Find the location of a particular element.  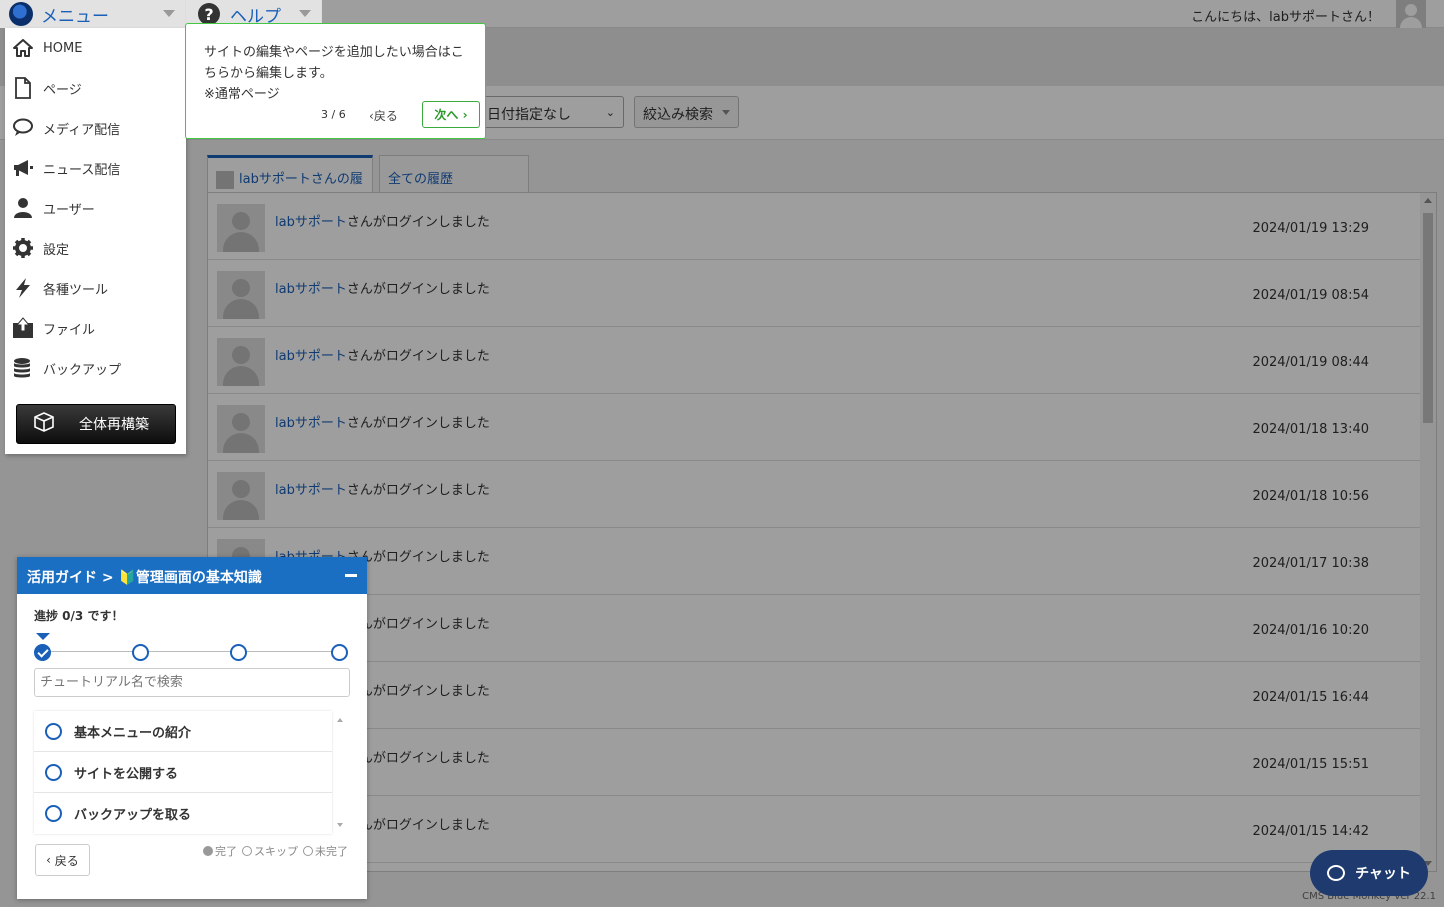

speech-bubble-icon is located at coordinates (23, 128).